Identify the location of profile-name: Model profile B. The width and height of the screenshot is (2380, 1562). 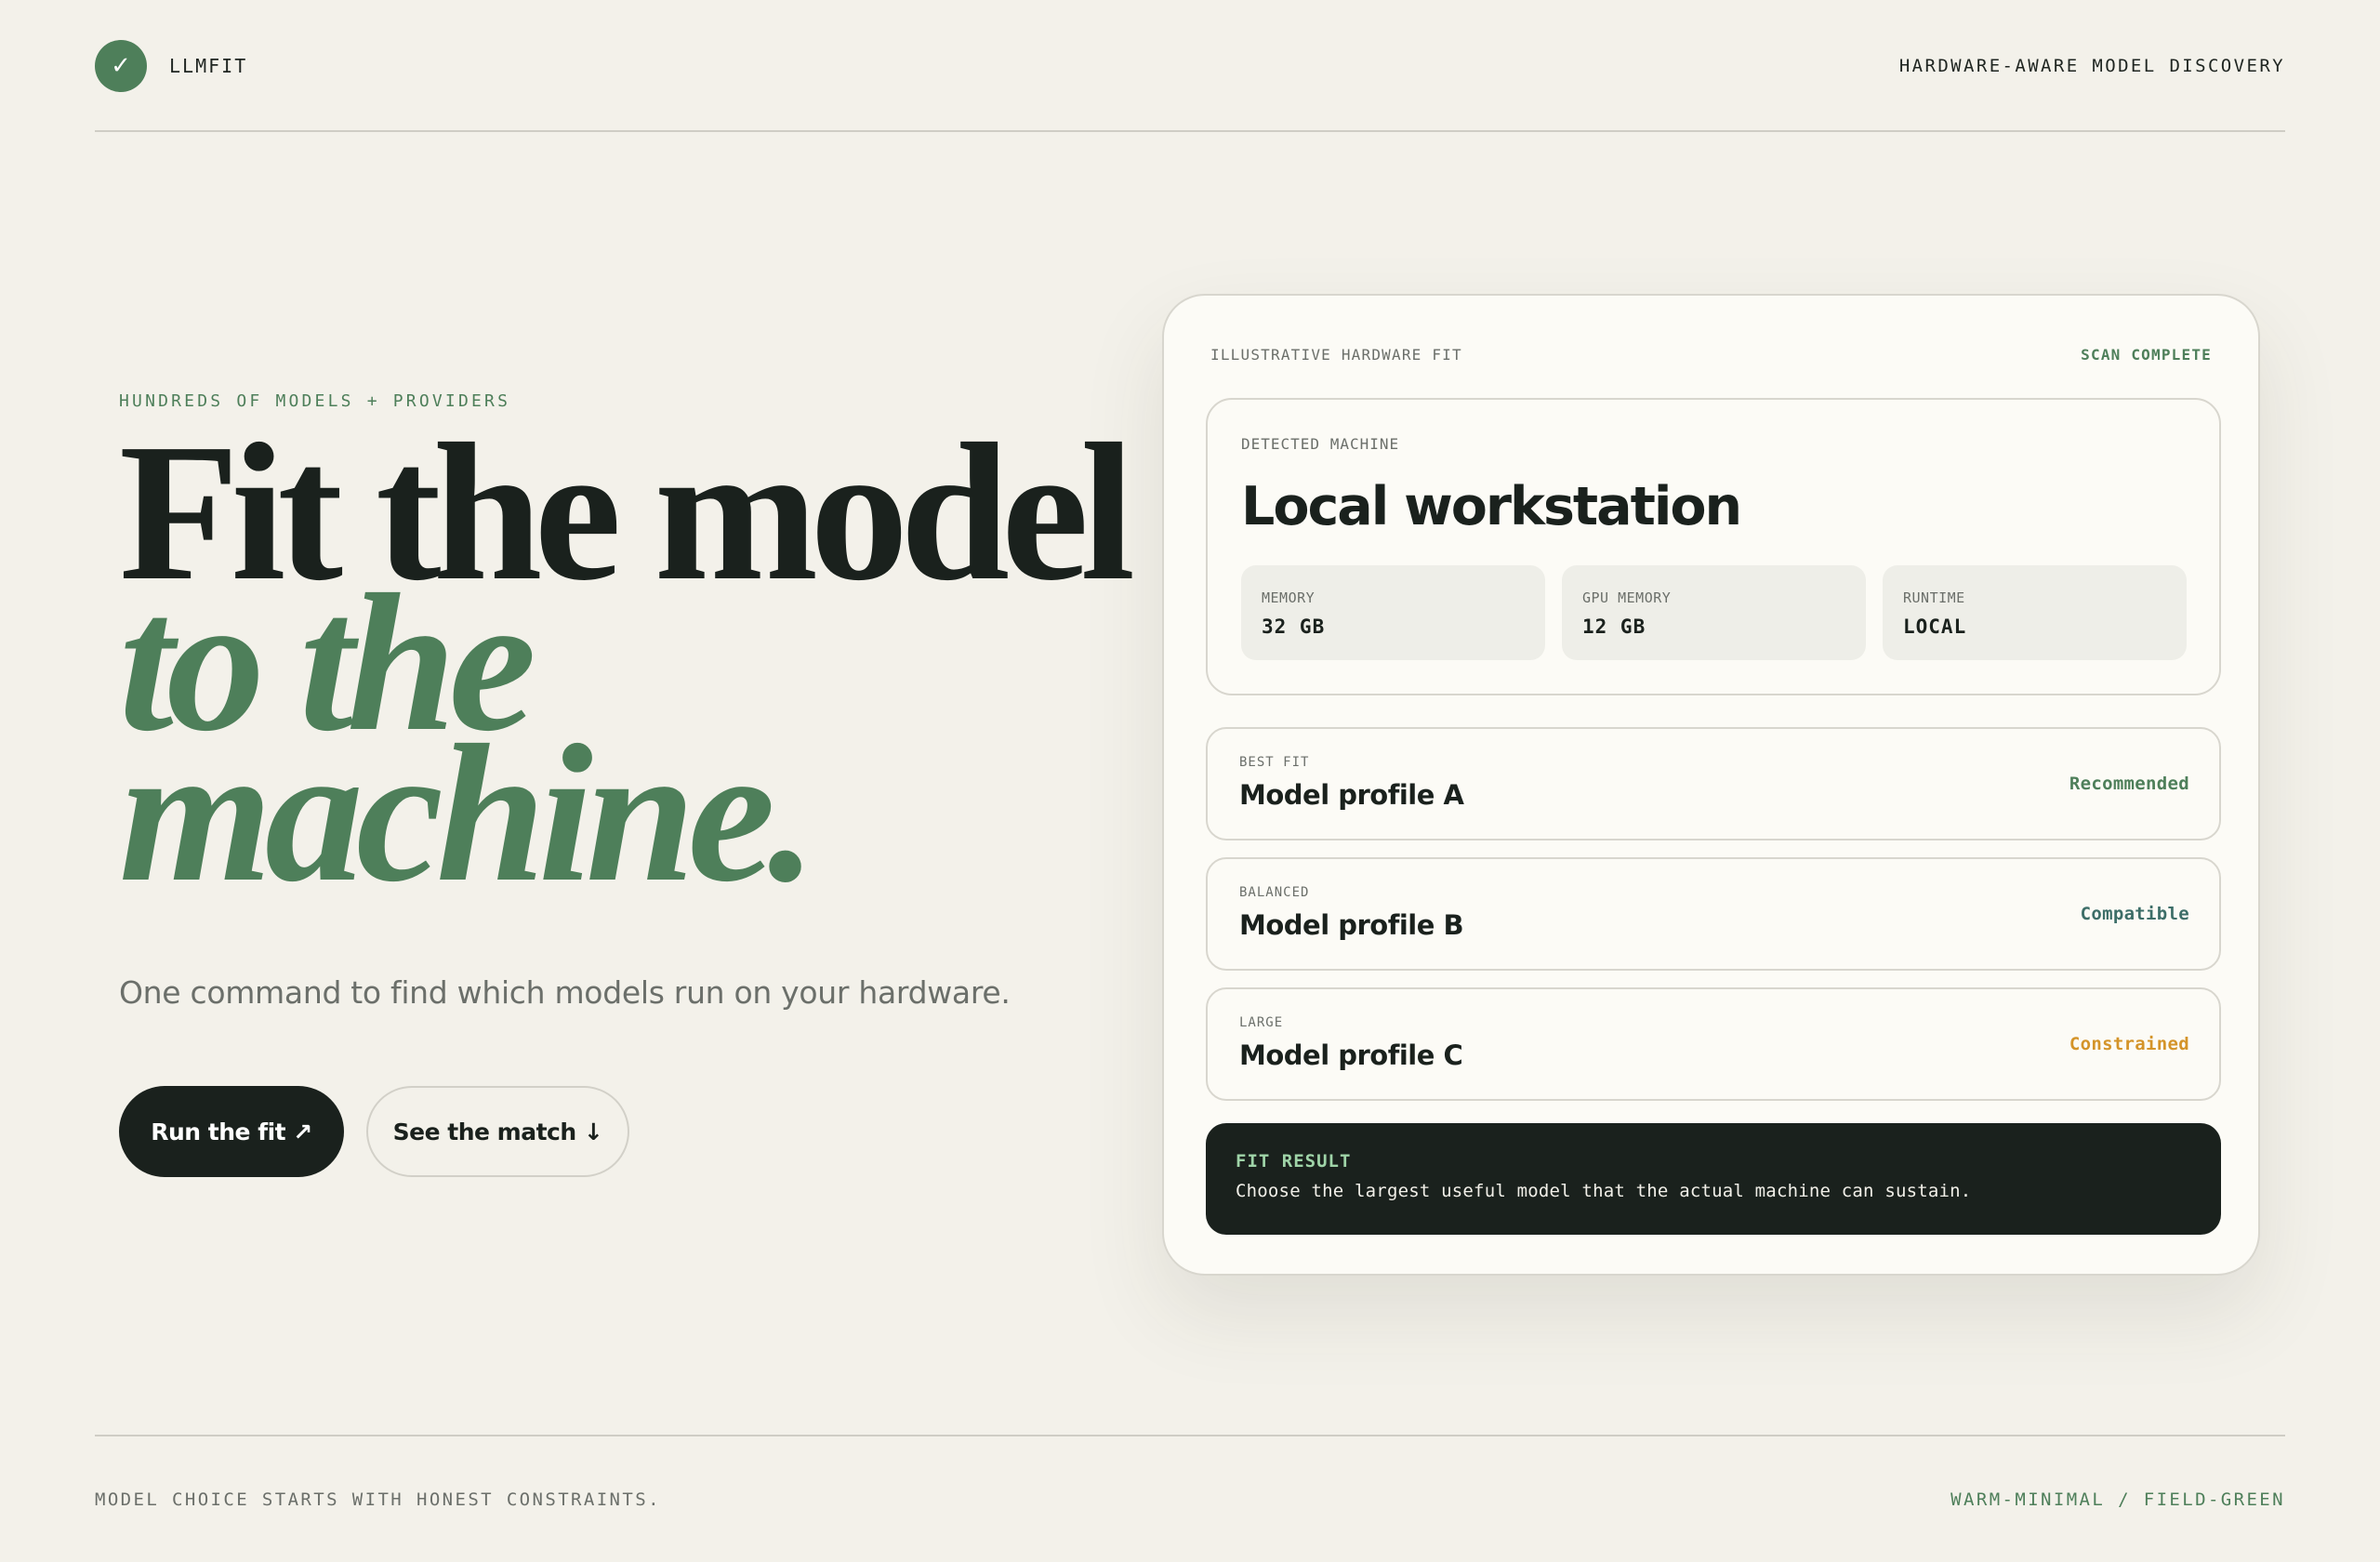
(1351, 925).